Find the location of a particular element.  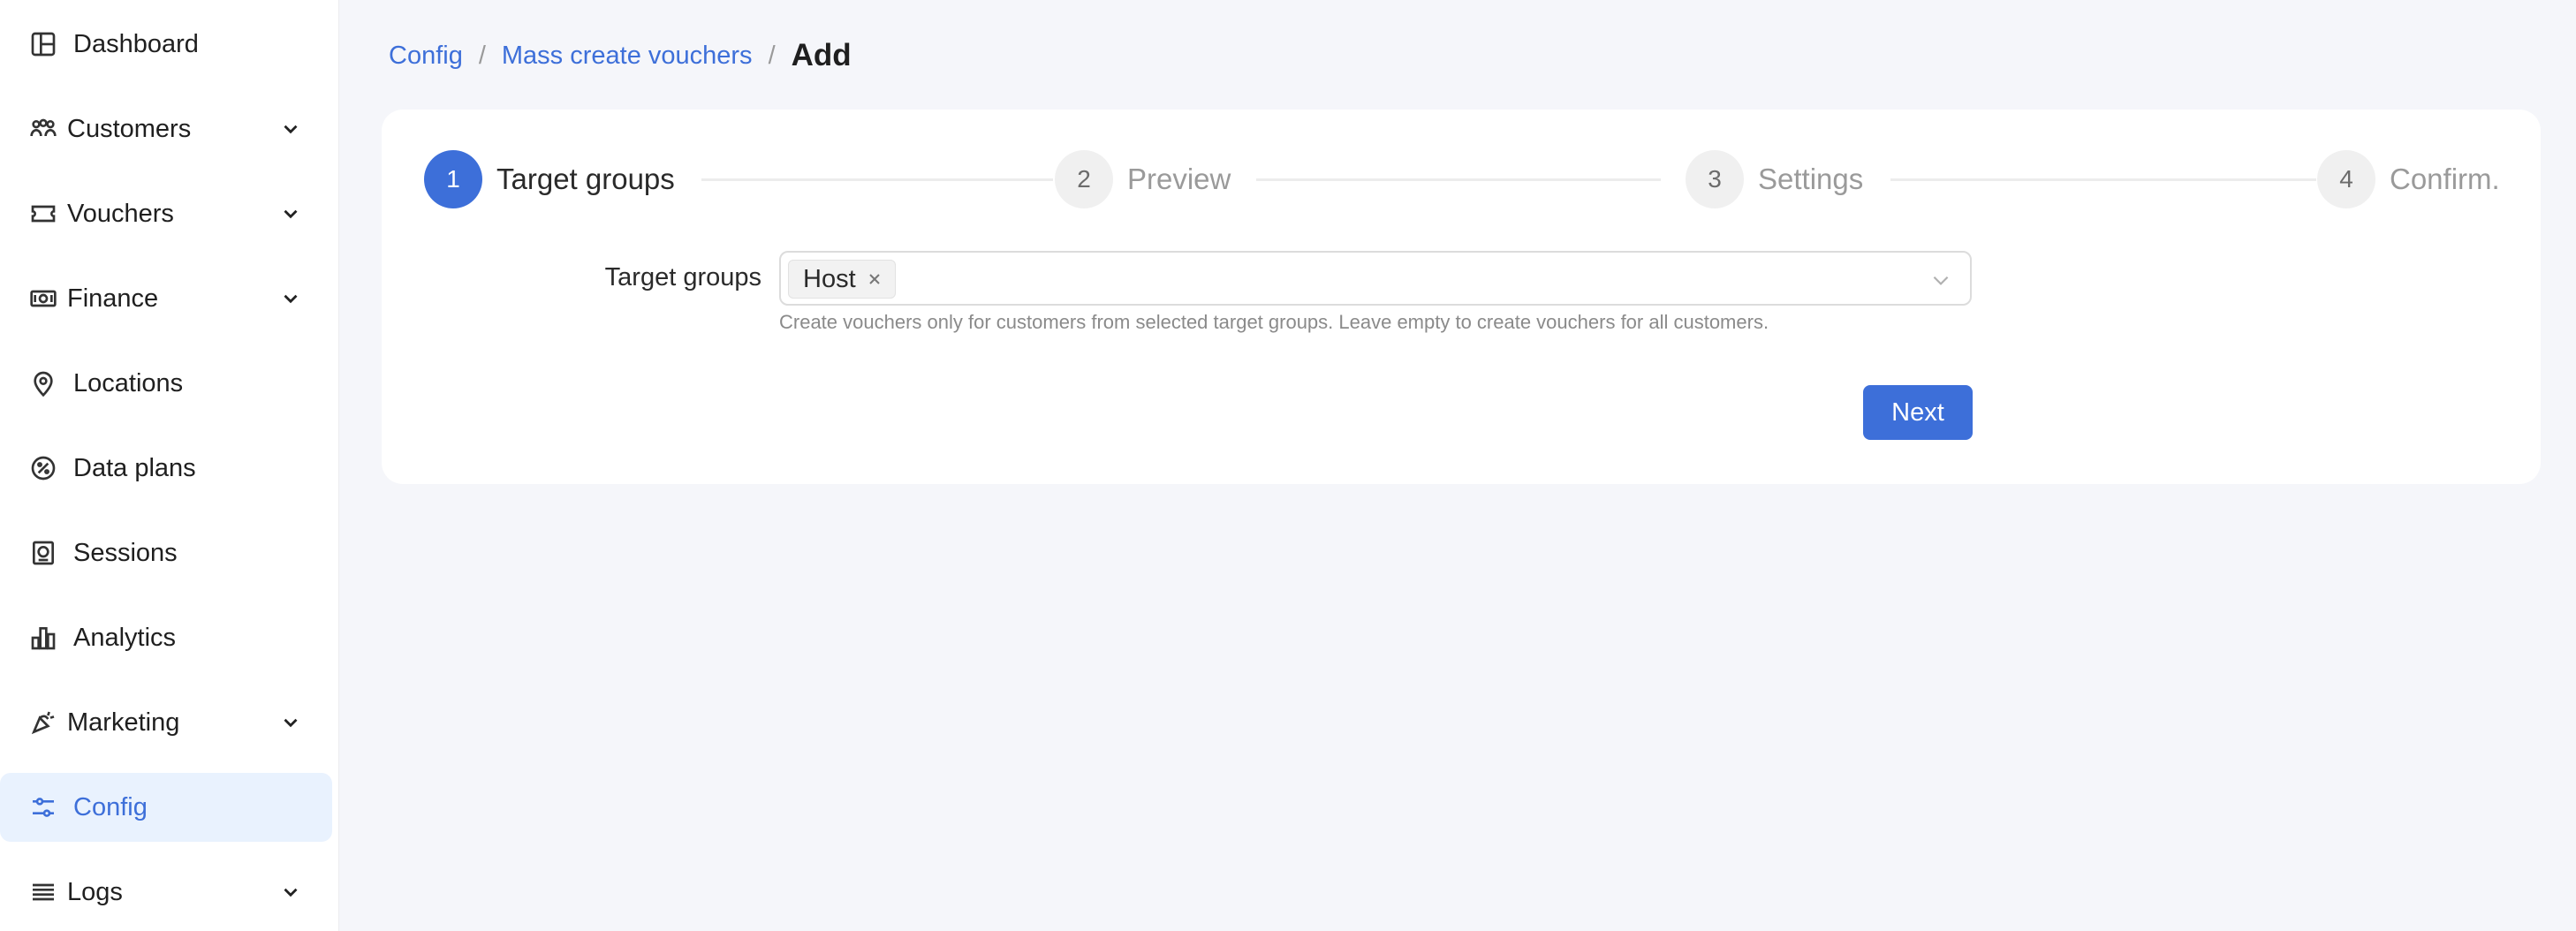

sidebar-item-label: Finance is located at coordinates (113, 298).